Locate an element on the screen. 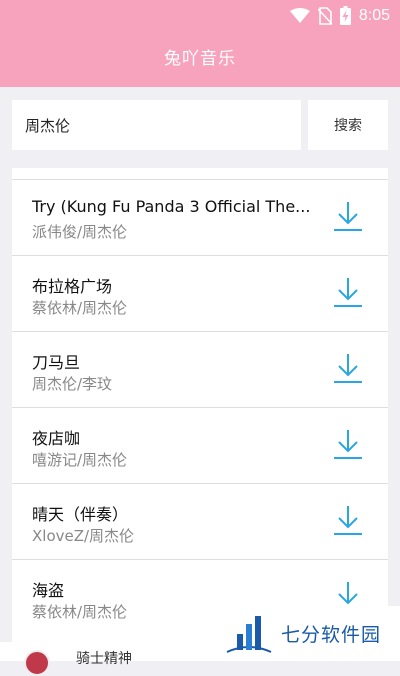  watermark-logo-icon is located at coordinates (249, 634).